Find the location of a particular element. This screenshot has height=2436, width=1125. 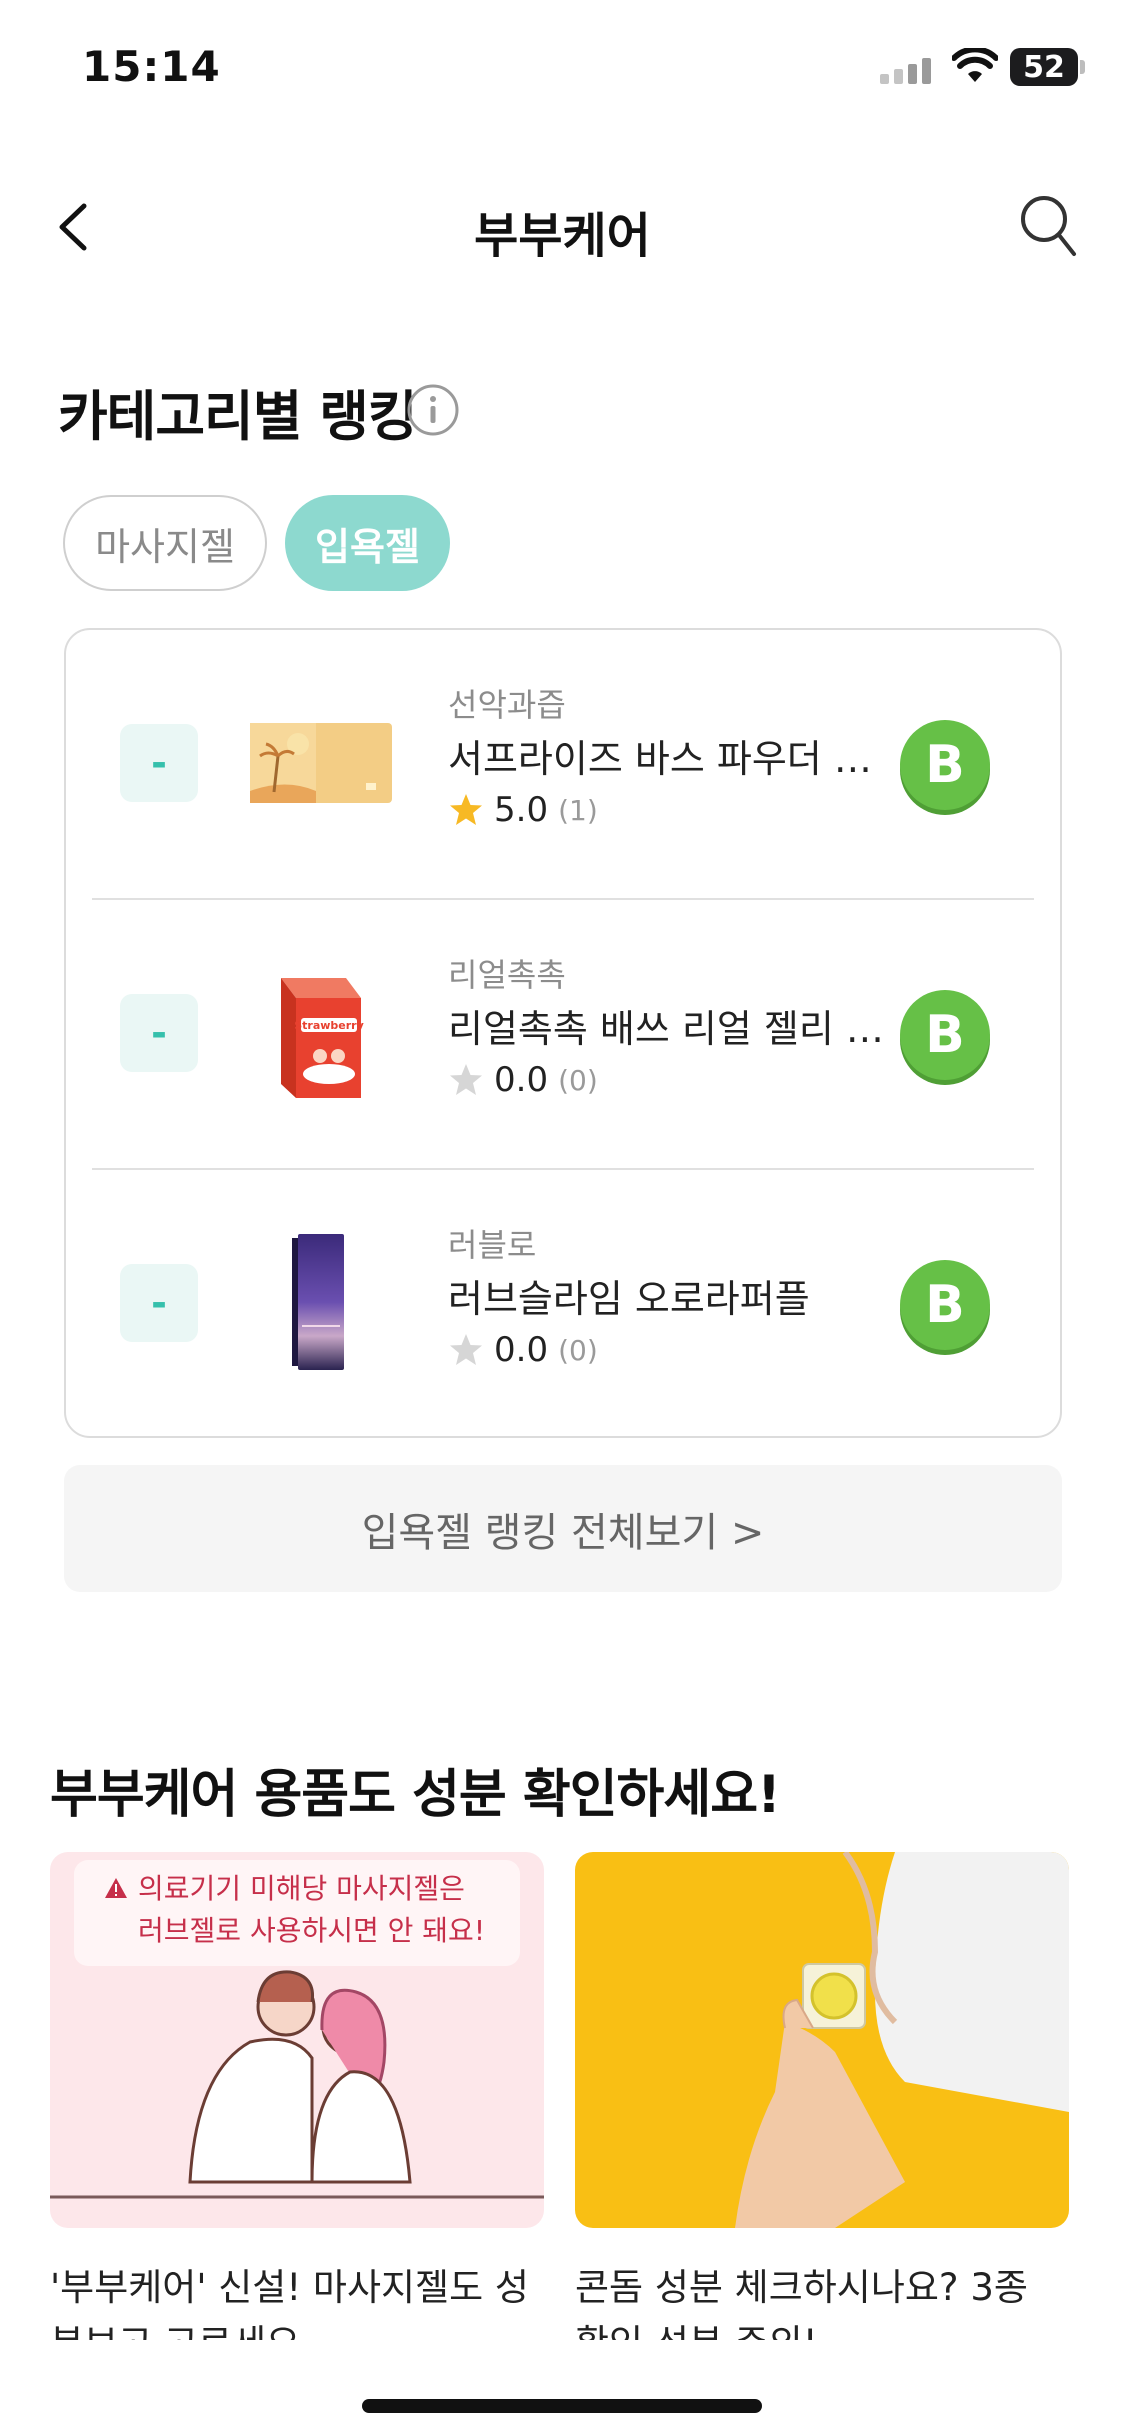

rating-score: 5.0 is located at coordinates (521, 810).